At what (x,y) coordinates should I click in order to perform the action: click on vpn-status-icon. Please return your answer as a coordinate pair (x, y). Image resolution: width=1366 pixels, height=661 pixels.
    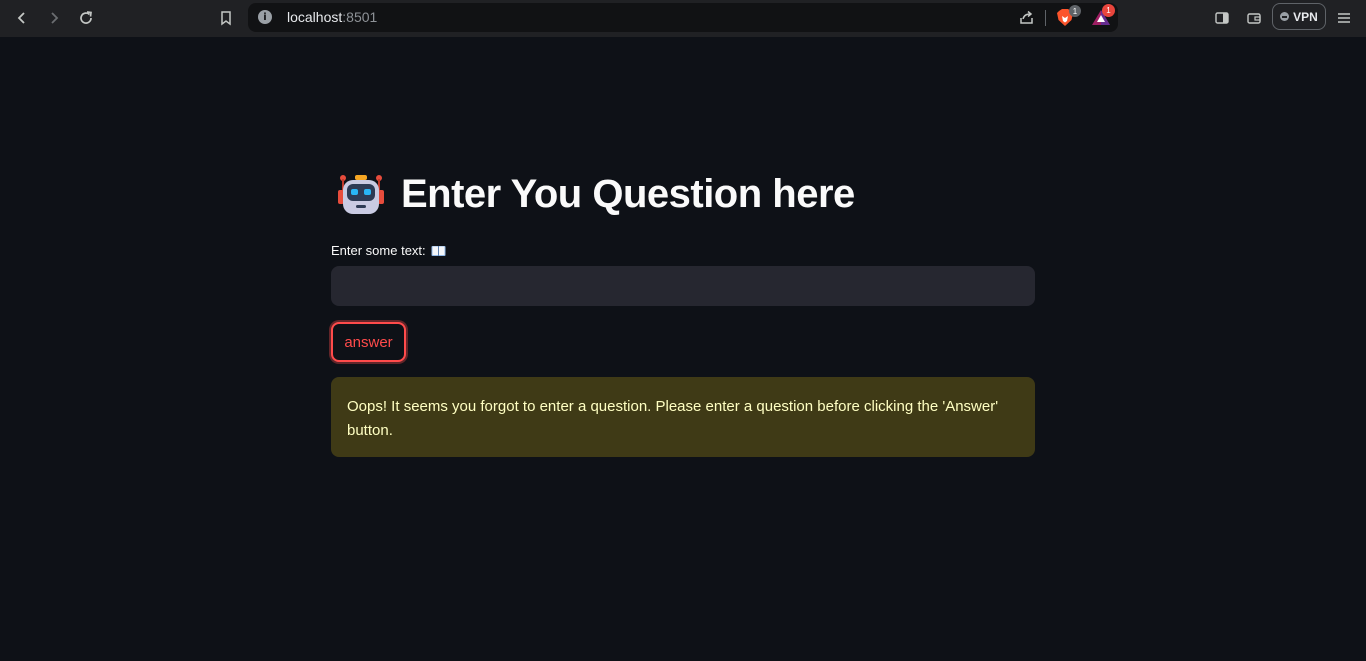
    Looking at the image, I should click on (1285, 16).